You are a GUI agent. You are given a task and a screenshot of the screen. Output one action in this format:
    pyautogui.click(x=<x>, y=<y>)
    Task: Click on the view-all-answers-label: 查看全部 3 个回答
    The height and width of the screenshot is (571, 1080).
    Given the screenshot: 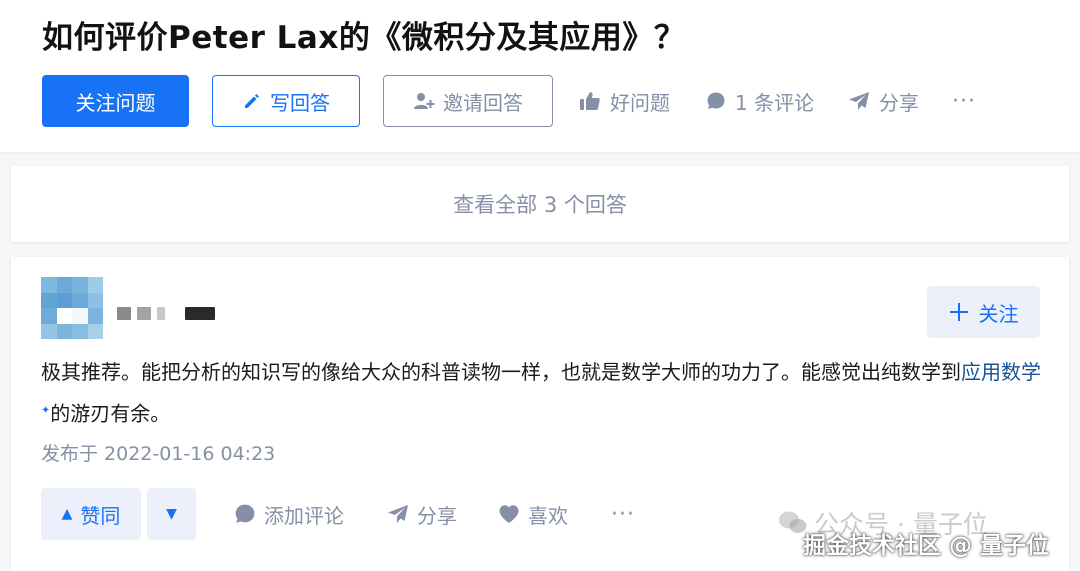 What is the action you would take?
    pyautogui.click(x=540, y=205)
    